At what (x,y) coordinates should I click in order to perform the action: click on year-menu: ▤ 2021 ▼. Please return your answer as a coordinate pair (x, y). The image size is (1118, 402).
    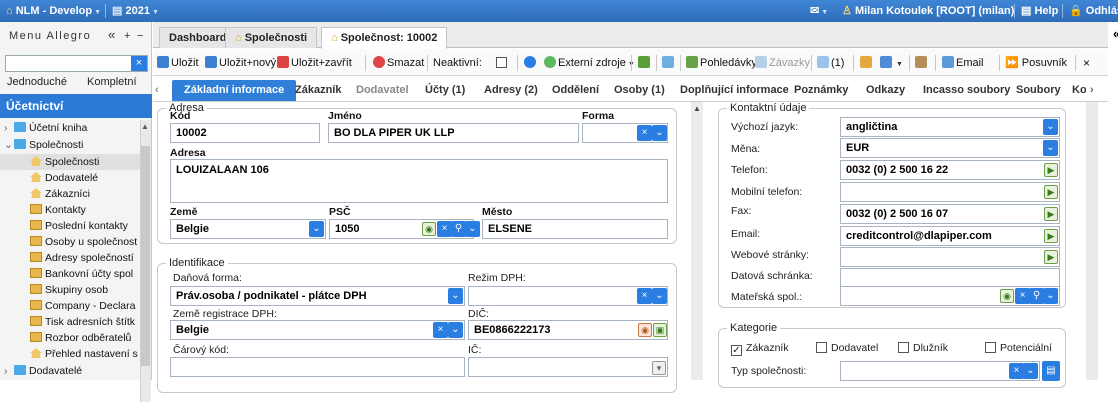
    Looking at the image, I should click on (129, 11).